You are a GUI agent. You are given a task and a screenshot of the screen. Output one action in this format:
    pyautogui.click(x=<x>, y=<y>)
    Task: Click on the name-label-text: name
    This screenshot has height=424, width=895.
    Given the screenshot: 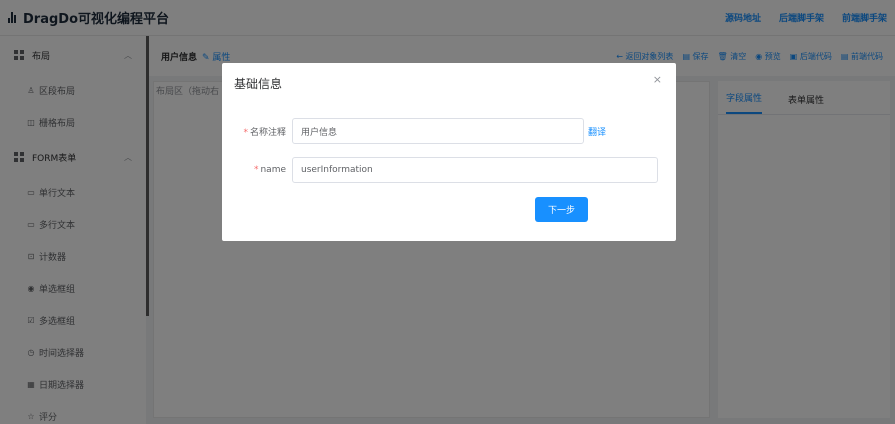 What is the action you would take?
    pyautogui.click(x=273, y=170)
    